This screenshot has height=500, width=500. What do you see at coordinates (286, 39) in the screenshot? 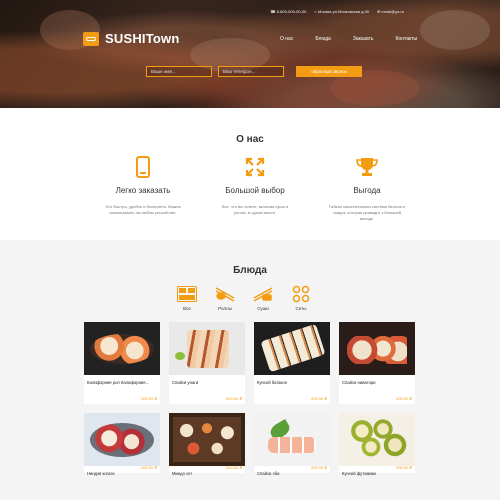
I see `nav-about: О нас` at bounding box center [286, 39].